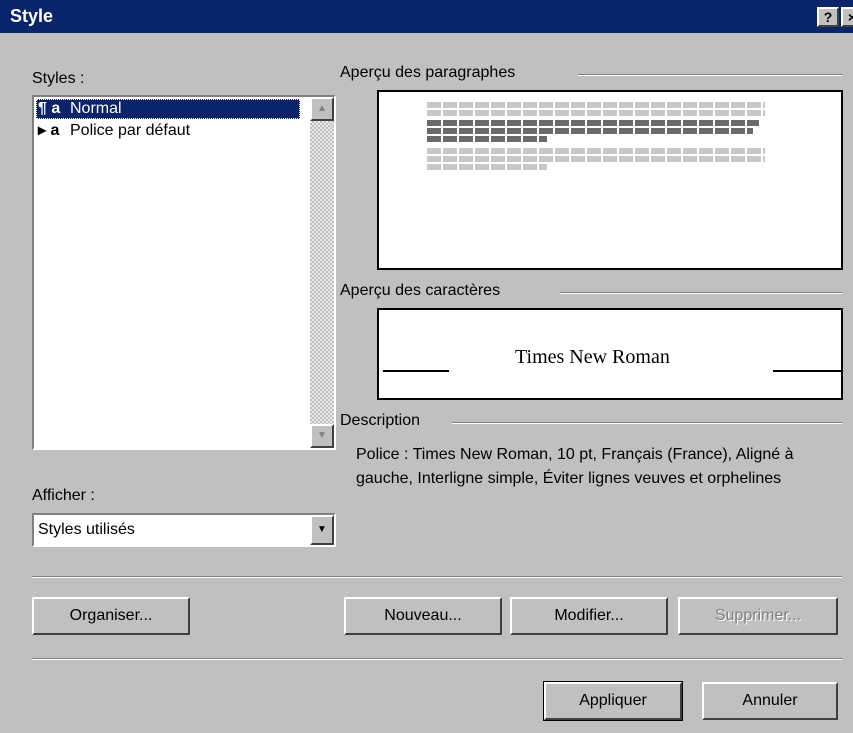 Image resolution: width=853 pixels, height=733 pixels. I want to click on show-dropdown: Styles utilisés ▼, so click(184, 530).